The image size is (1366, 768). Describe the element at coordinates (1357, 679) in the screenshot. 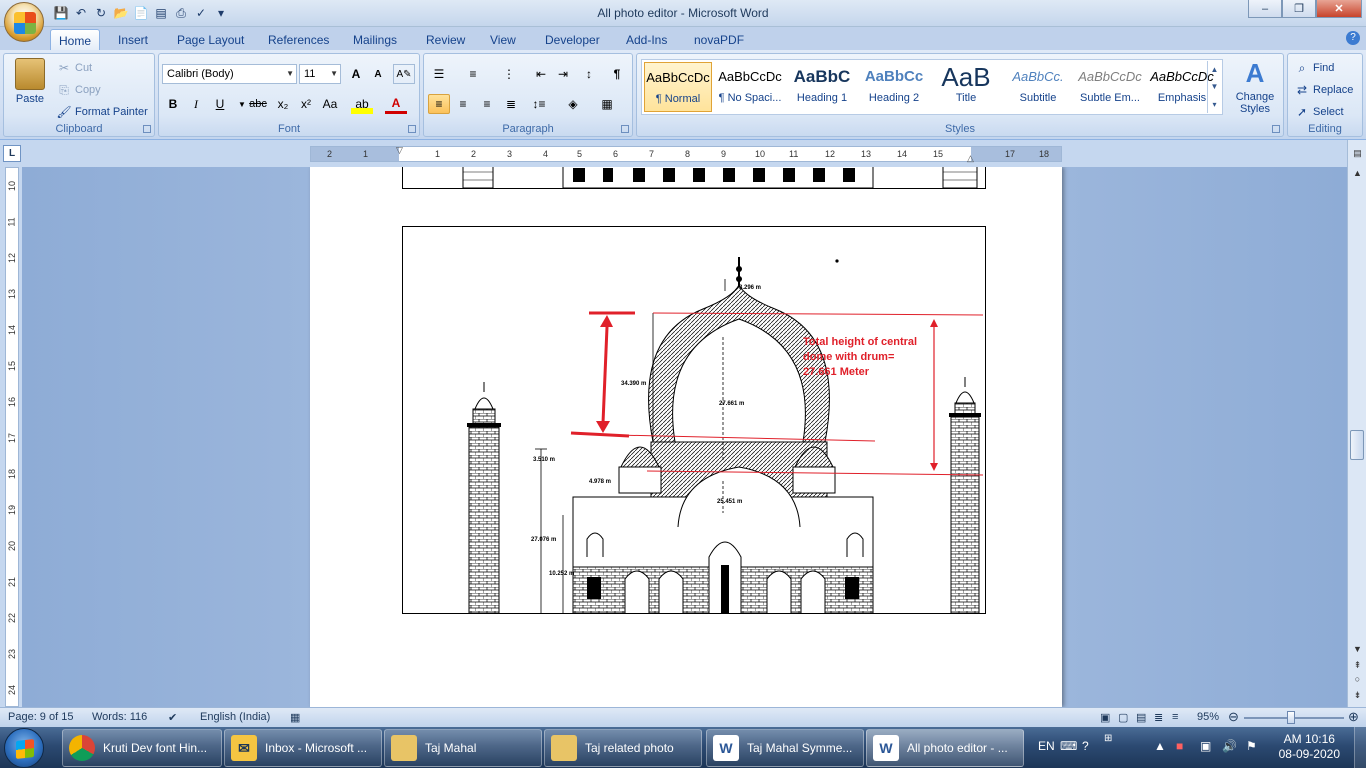

I see `select-browse-object-icon: ○` at that location.